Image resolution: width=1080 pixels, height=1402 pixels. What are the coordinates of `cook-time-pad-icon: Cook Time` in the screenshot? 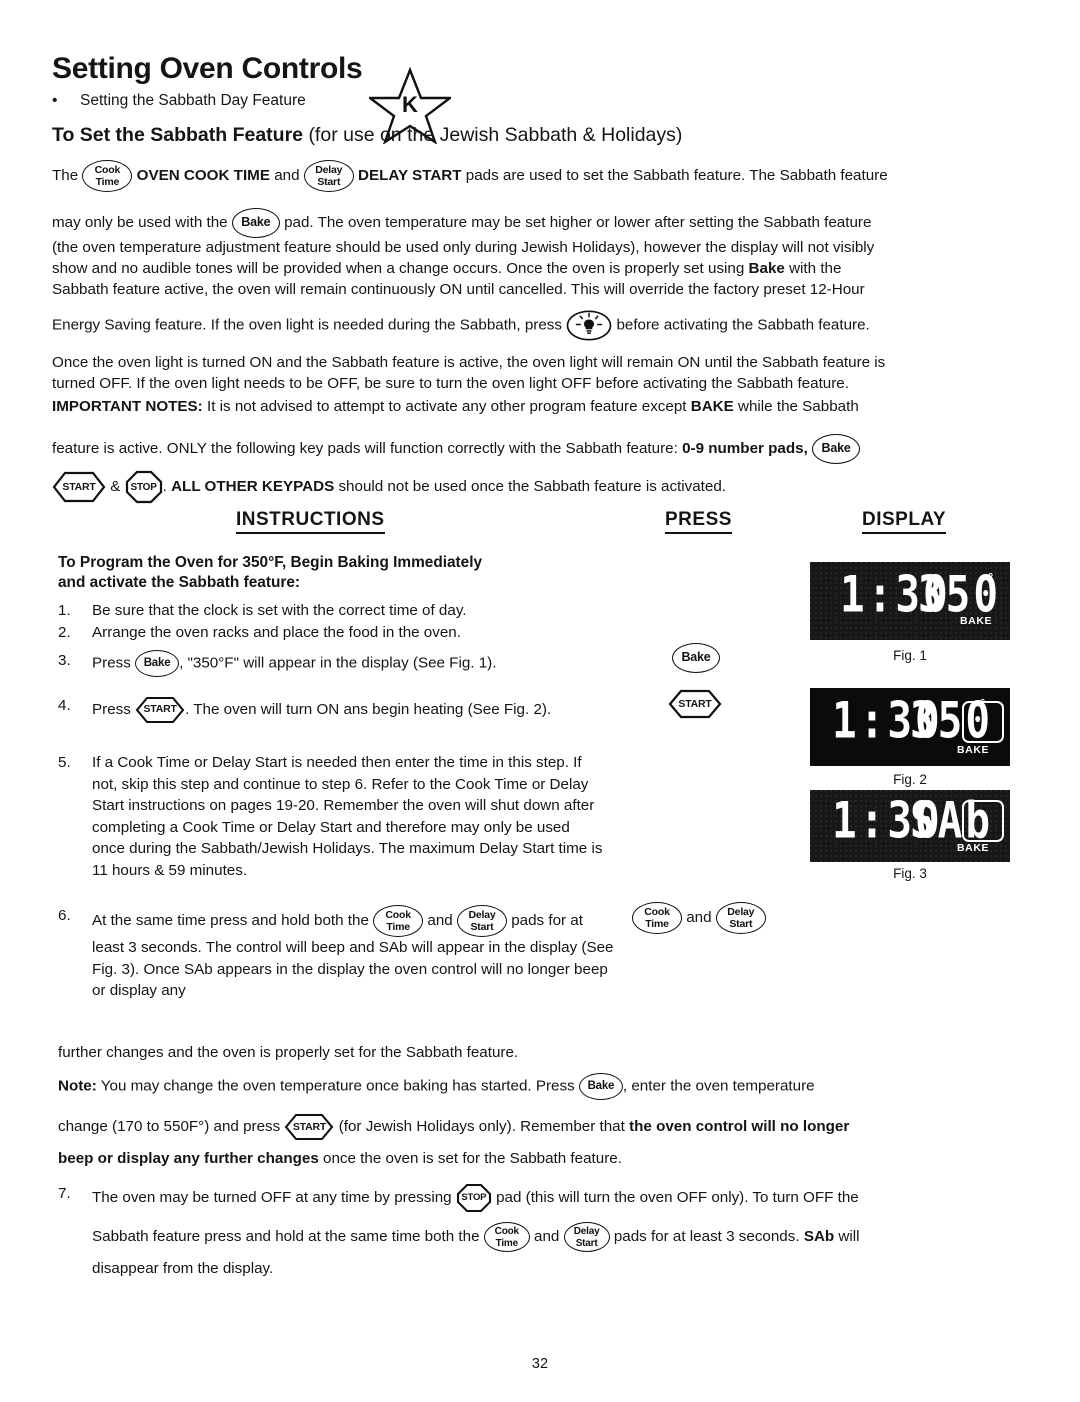 It's located at (657, 918).